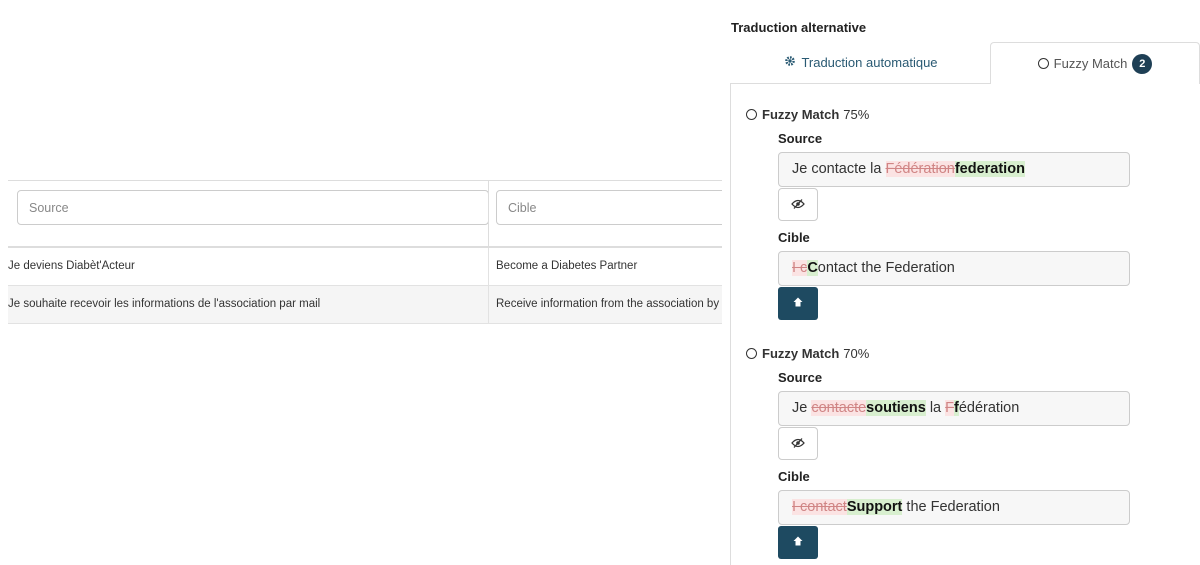  What do you see at coordinates (1090, 63) in the screenshot?
I see `tab-label: Fuzzy Match` at bounding box center [1090, 63].